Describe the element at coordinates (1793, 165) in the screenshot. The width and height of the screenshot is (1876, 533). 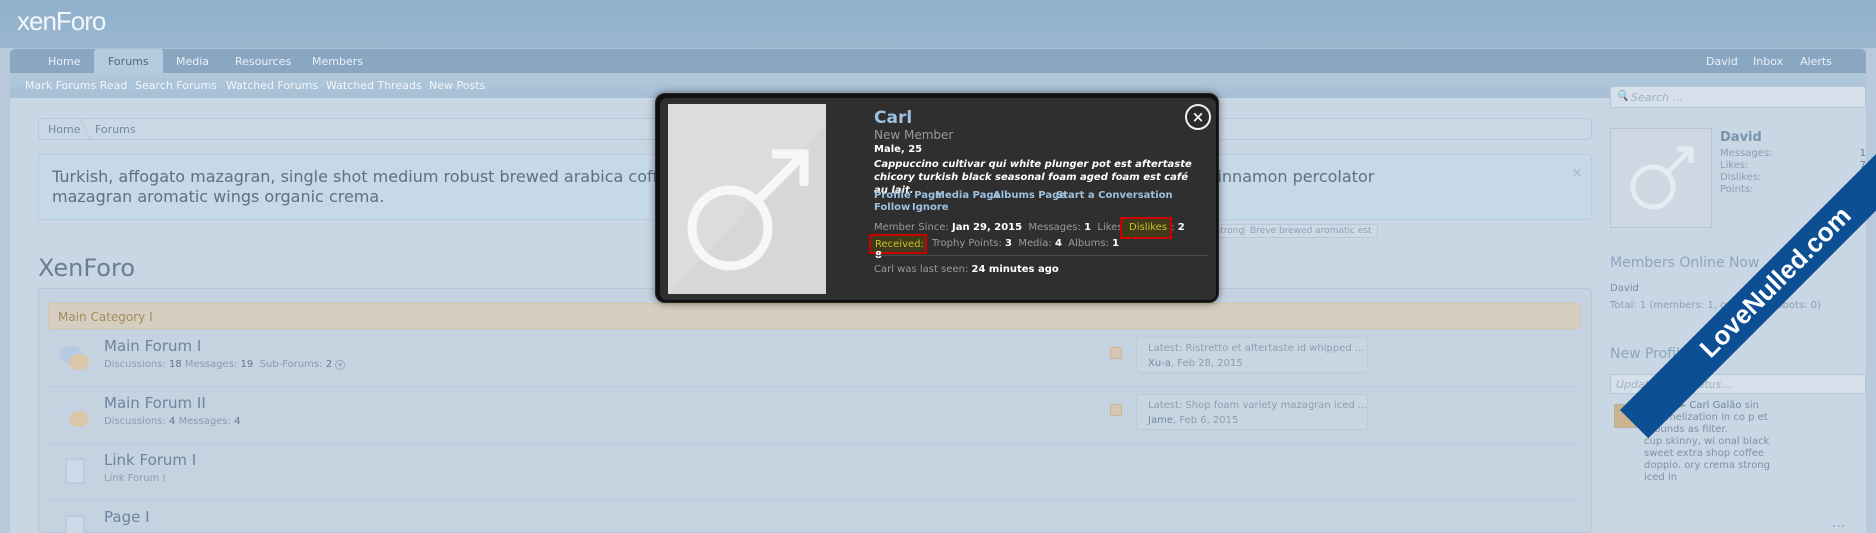
I see `visitor-stat: Likes:7` at that location.